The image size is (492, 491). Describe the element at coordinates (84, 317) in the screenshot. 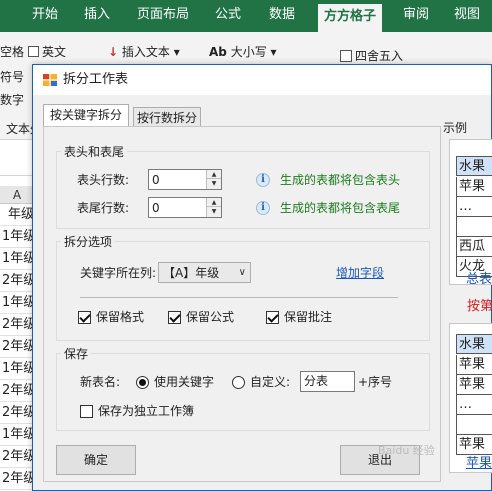

I see `keep-format-checkbox` at that location.